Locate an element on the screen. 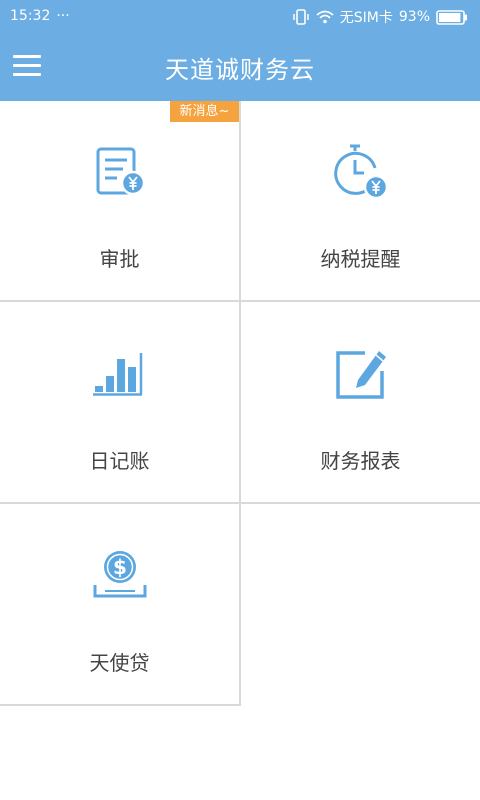  document-yen-icon is located at coordinates (120, 174).